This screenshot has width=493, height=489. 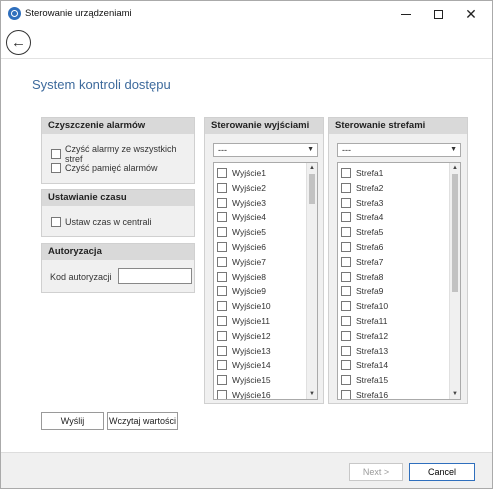 What do you see at coordinates (241, 262) in the screenshot?
I see `outputs-list-item: Wyjście7` at bounding box center [241, 262].